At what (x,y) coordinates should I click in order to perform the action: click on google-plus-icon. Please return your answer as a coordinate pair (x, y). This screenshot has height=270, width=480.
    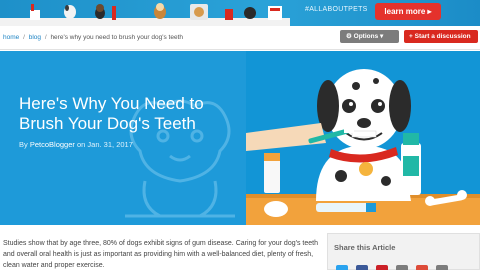
    Looking at the image, I should click on (422, 267).